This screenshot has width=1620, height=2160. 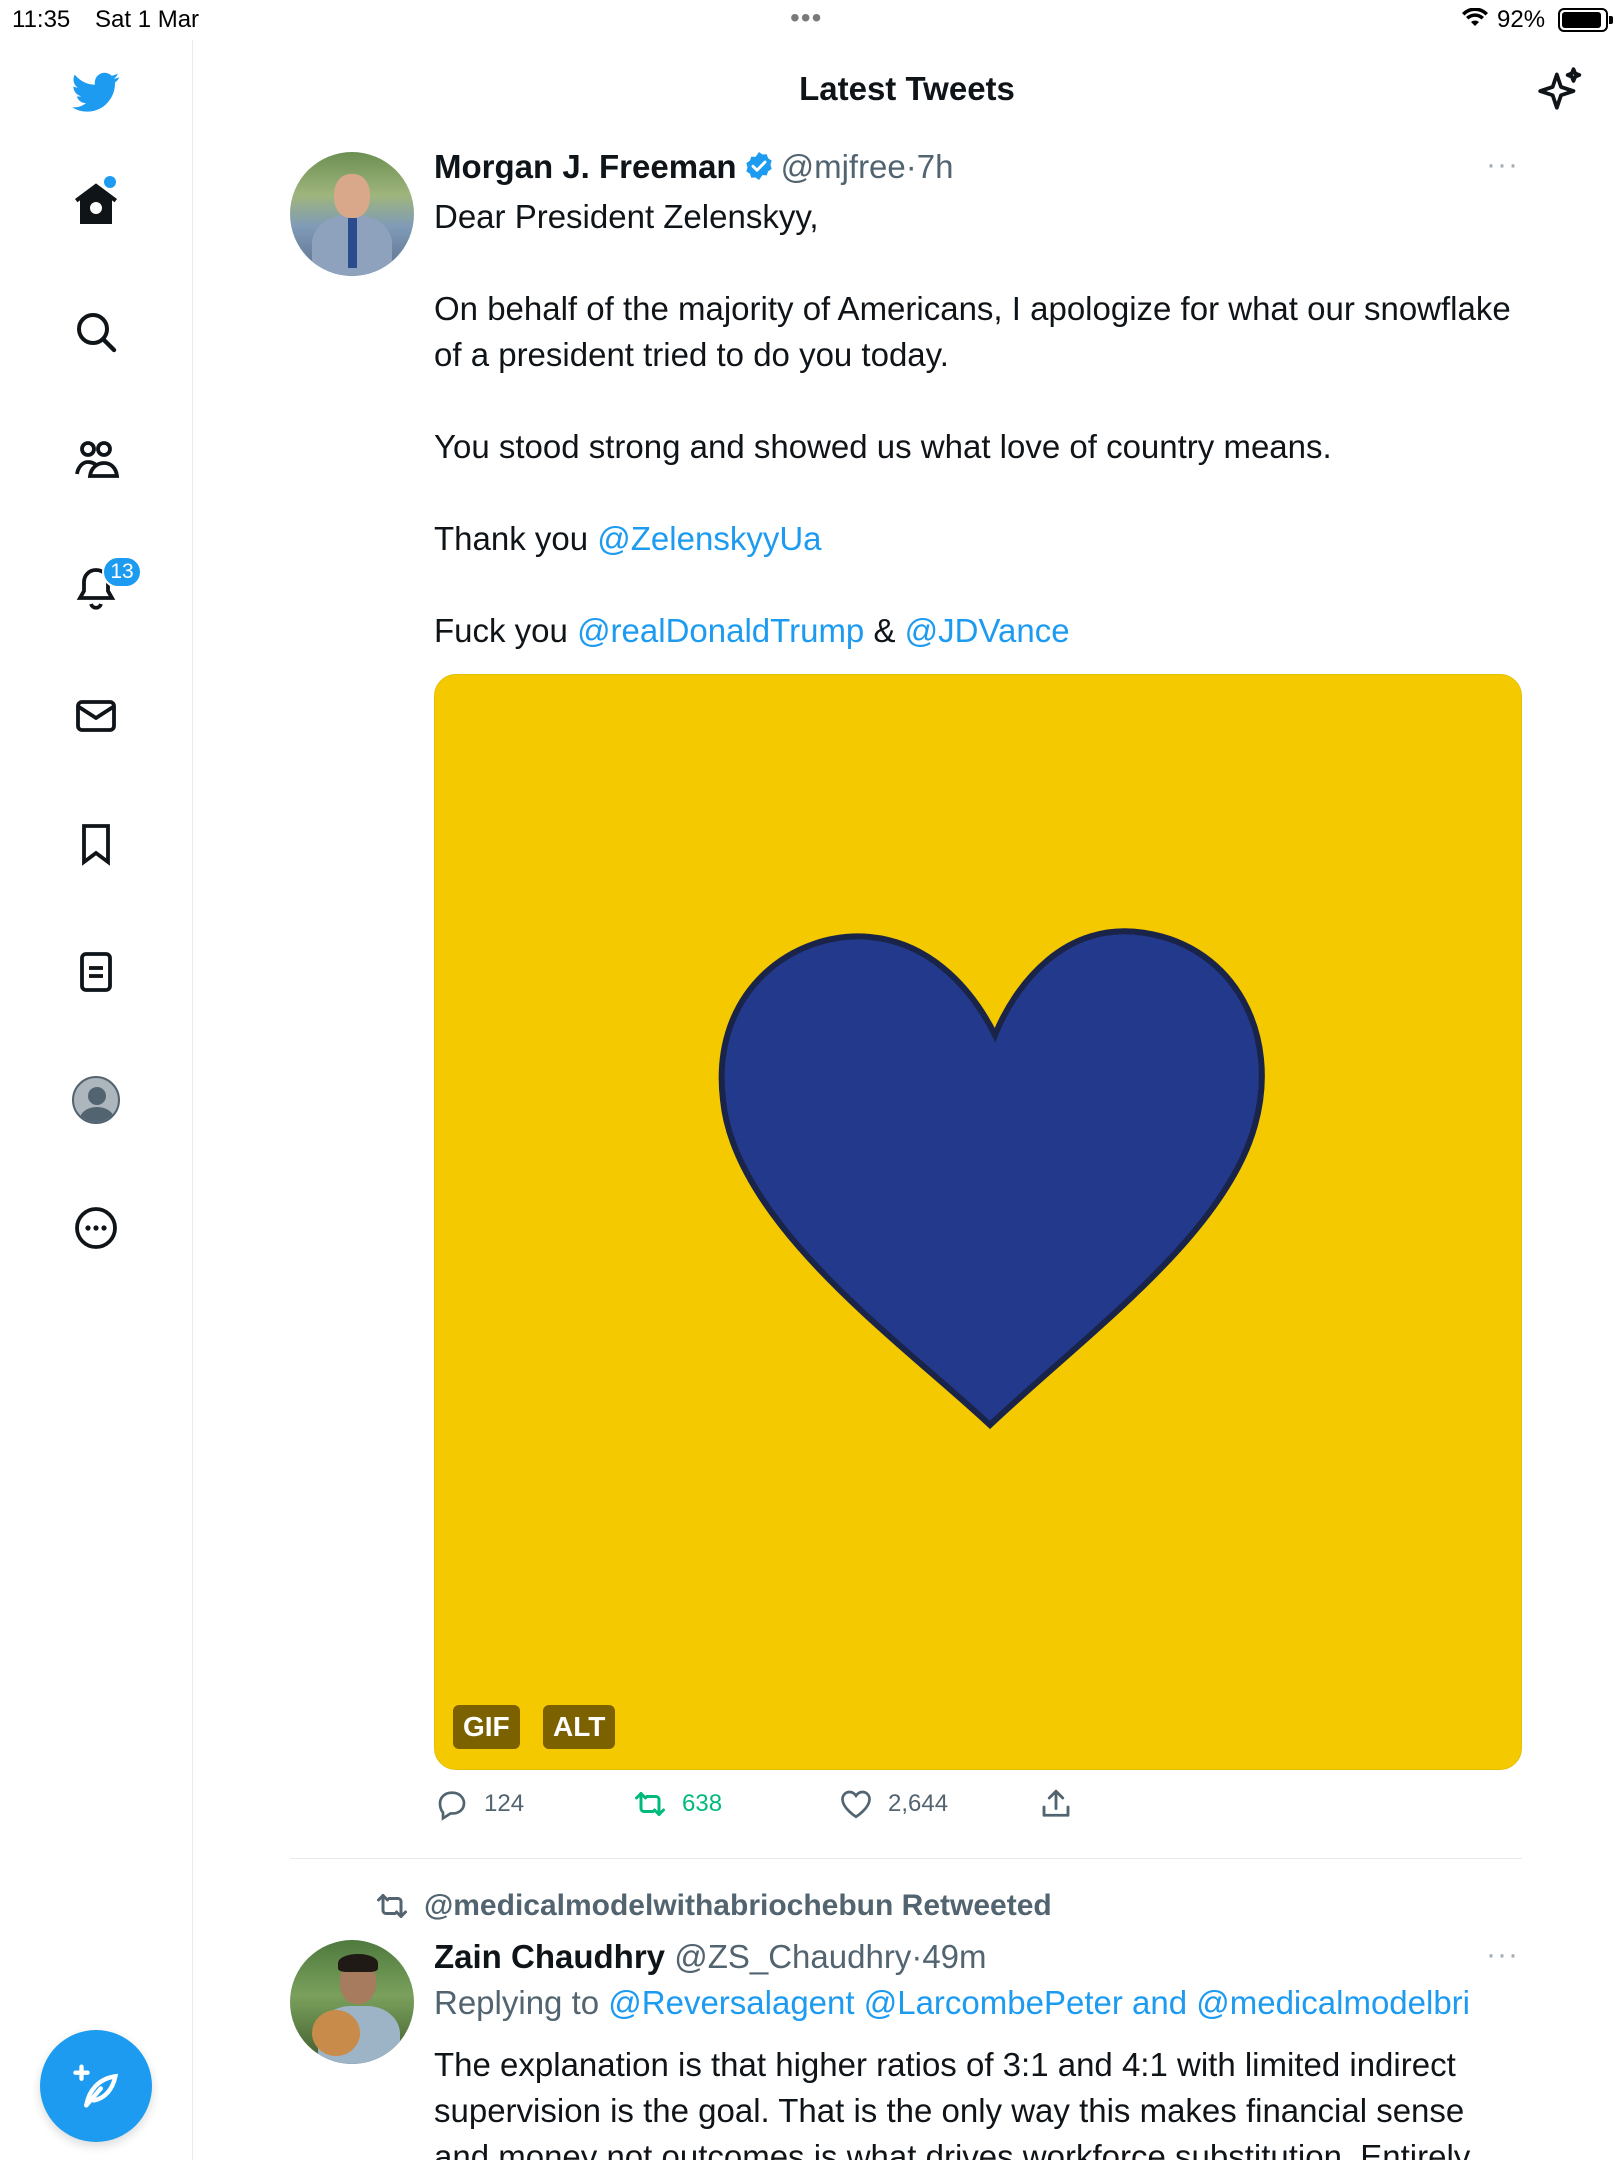 I want to click on share-icon, so click(x=1056, y=1803).